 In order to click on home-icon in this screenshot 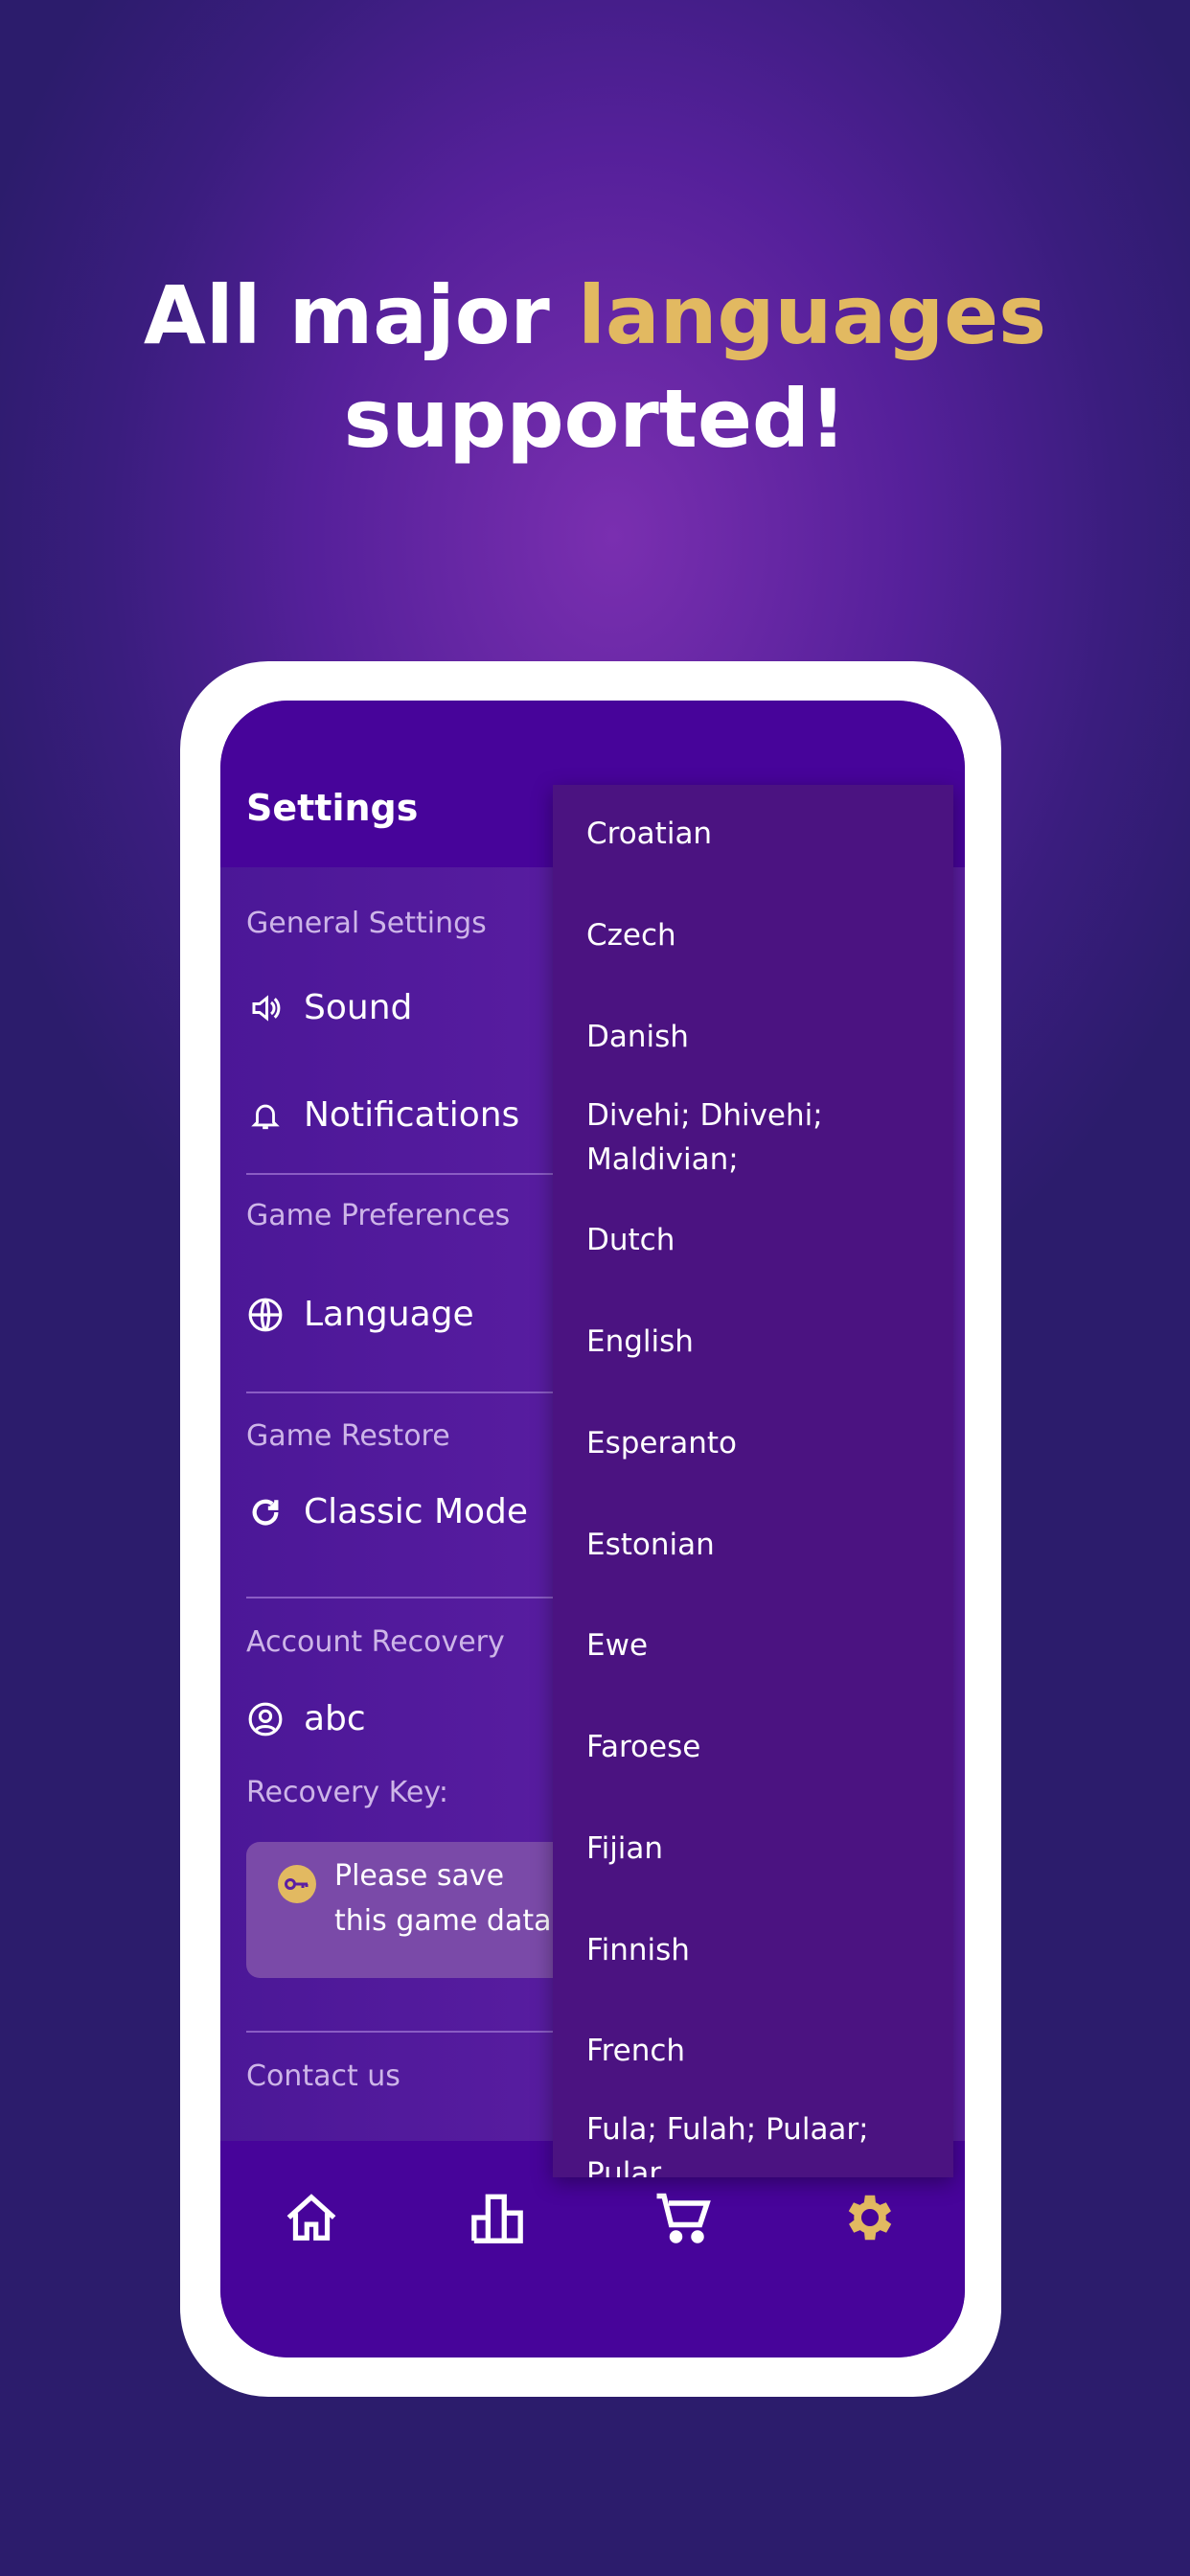, I will do `click(311, 2217)`.